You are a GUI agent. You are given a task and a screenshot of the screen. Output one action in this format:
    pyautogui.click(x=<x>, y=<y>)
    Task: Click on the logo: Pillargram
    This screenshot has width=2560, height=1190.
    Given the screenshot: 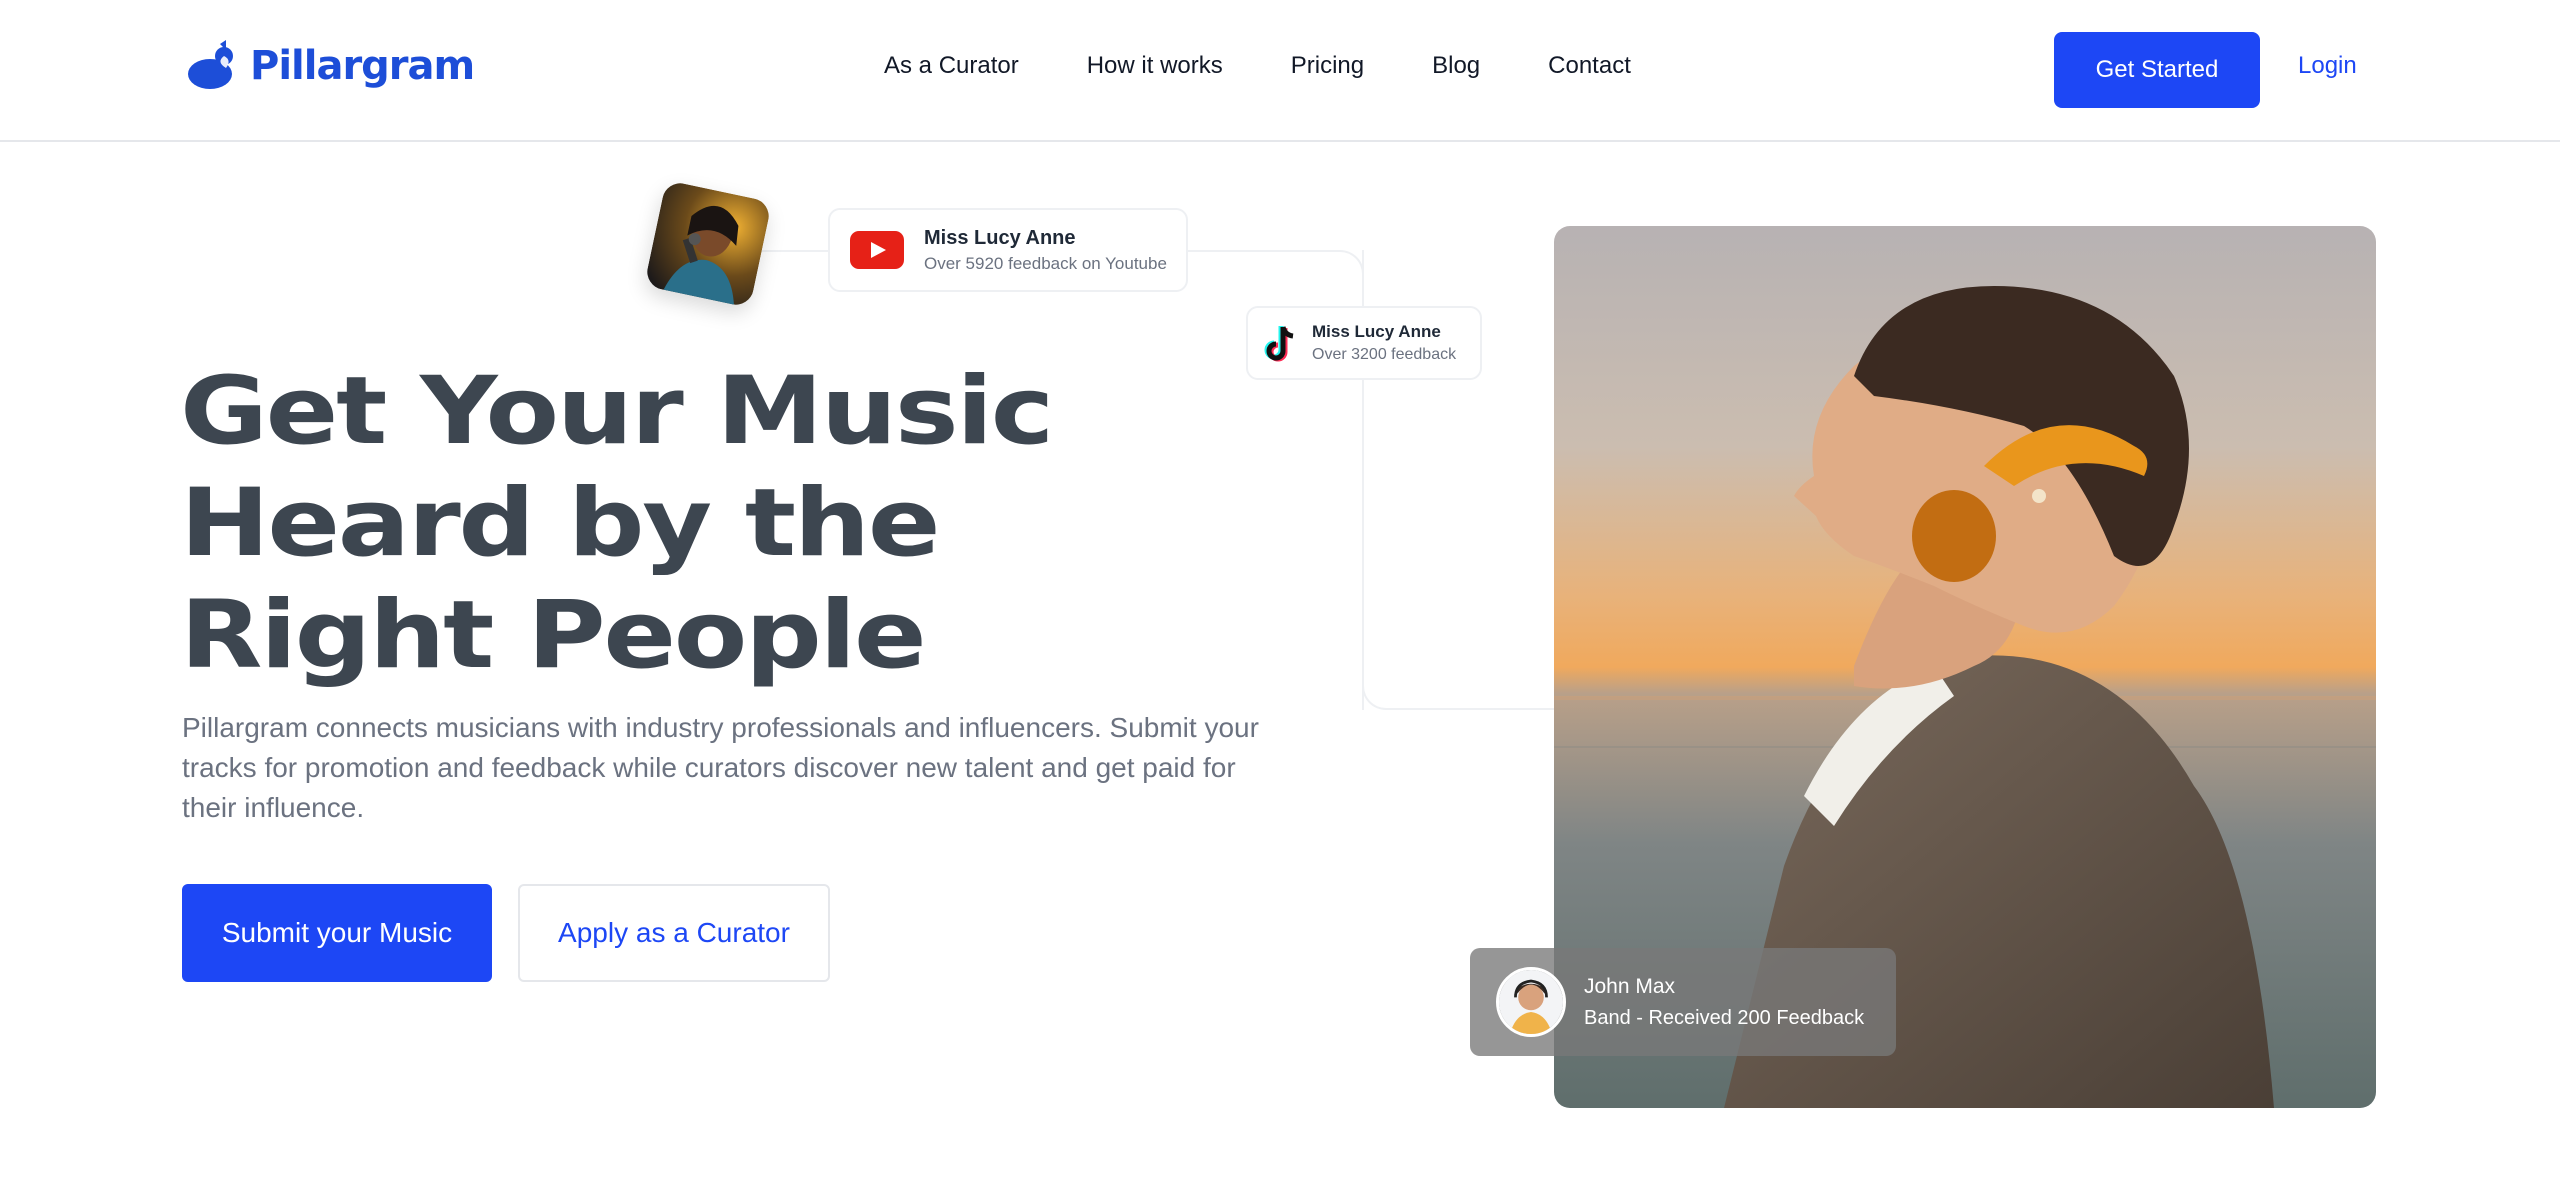 What is the action you would take?
    pyautogui.click(x=330, y=66)
    